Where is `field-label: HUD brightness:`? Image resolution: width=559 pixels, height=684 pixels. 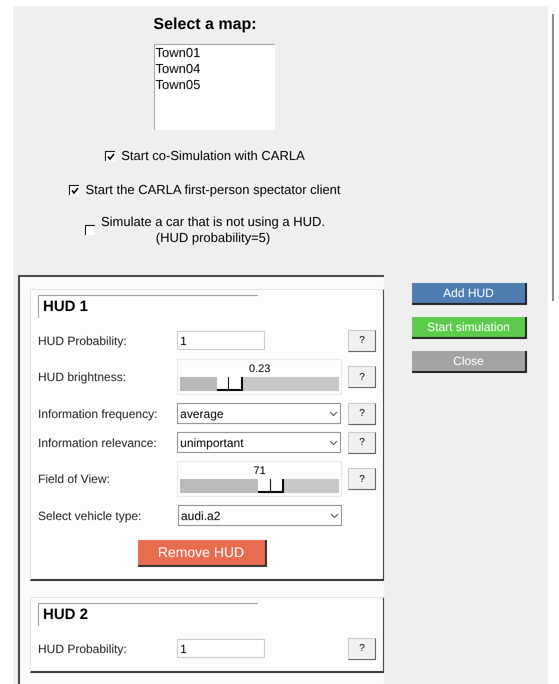
field-label: HUD brightness: is located at coordinates (83, 377).